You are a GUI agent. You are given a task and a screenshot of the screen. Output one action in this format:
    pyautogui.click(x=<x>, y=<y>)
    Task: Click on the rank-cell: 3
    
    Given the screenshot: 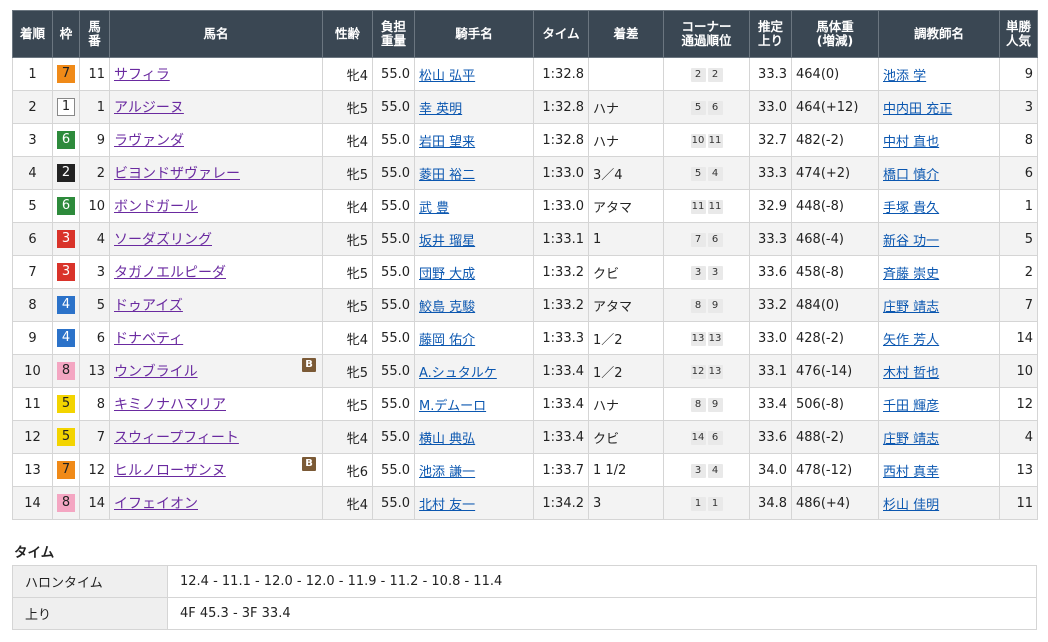 What is the action you would take?
    pyautogui.click(x=32, y=140)
    